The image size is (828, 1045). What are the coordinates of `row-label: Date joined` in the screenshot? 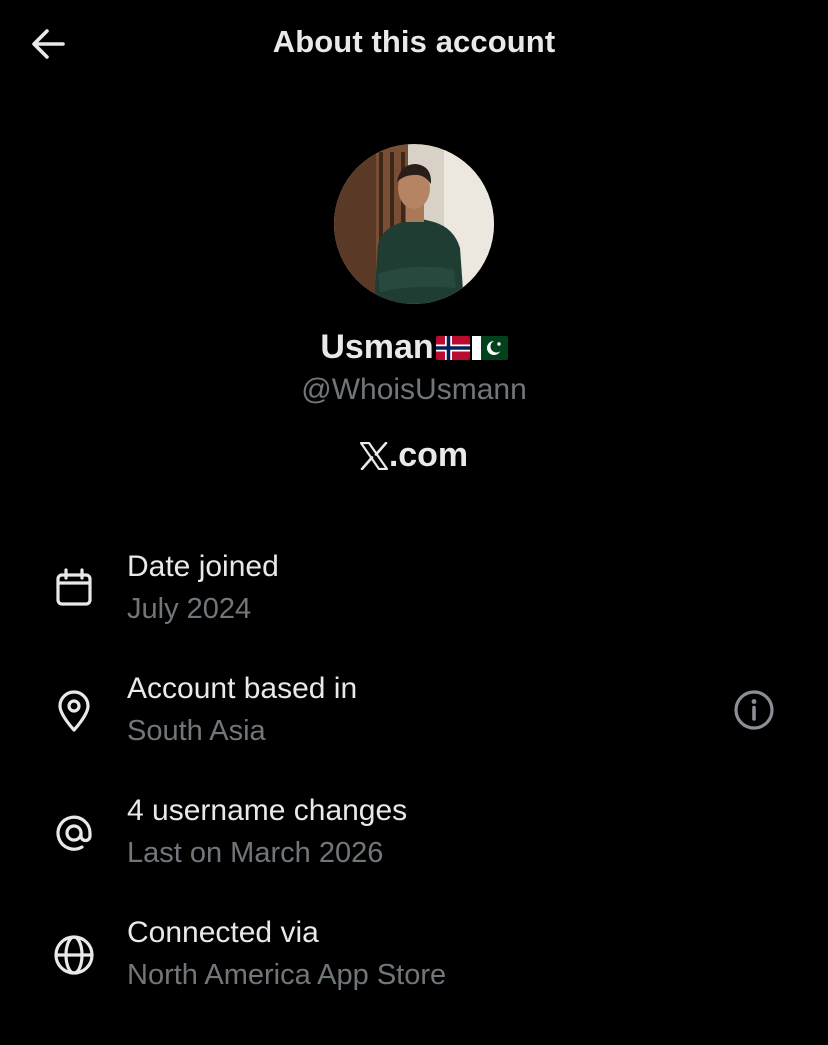 It's located at (203, 566).